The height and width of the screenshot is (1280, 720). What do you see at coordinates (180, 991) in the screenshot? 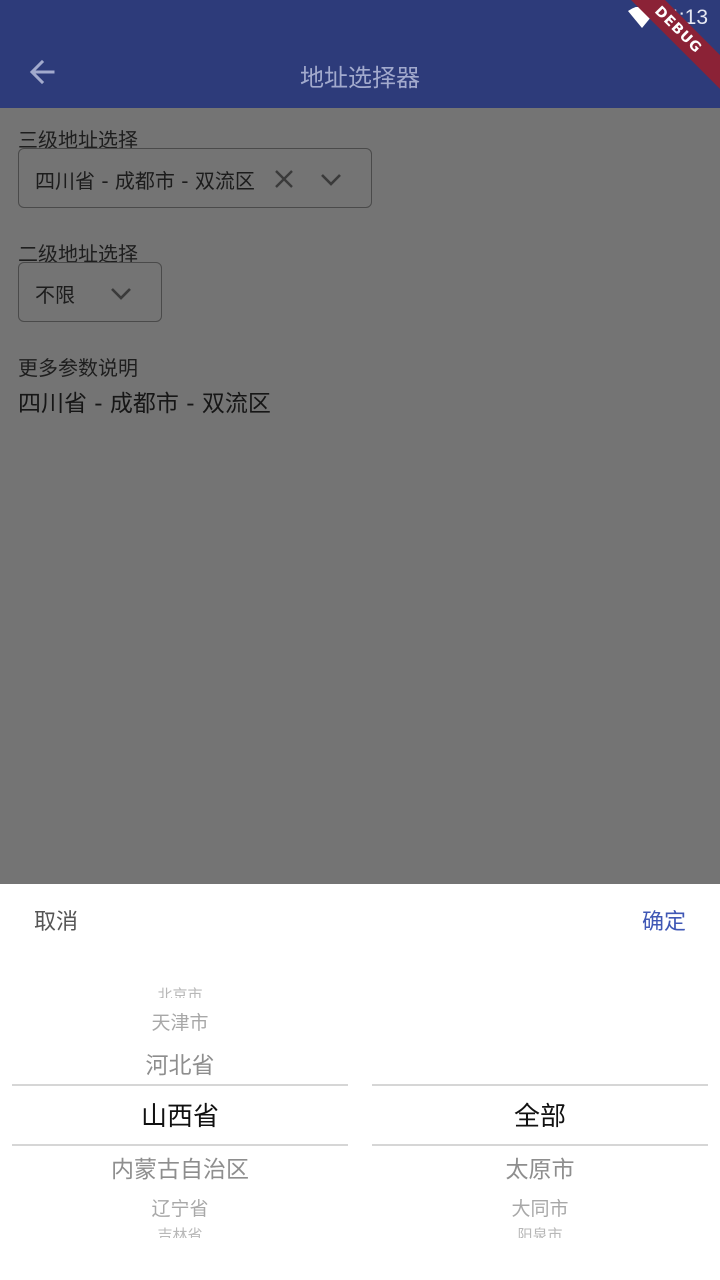
I see `province-item: 北京市` at bounding box center [180, 991].